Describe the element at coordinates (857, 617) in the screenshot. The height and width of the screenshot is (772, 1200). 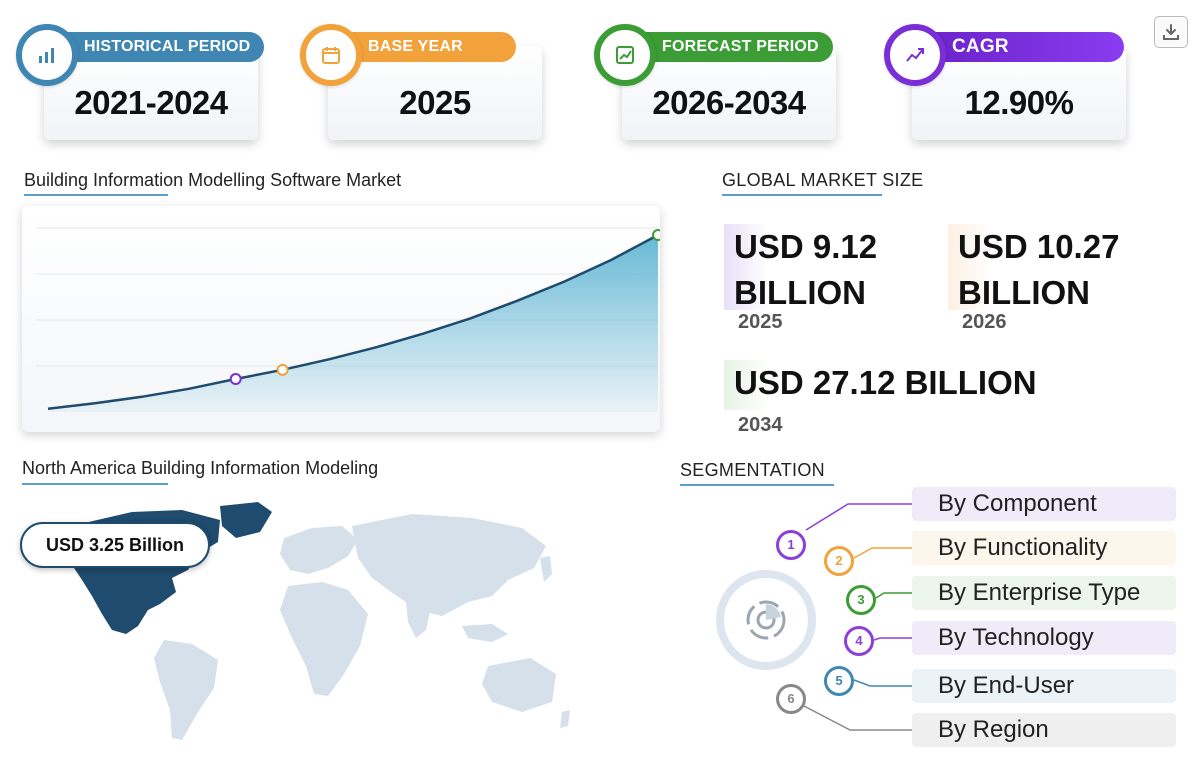
I see `segmentation-connectors` at that location.